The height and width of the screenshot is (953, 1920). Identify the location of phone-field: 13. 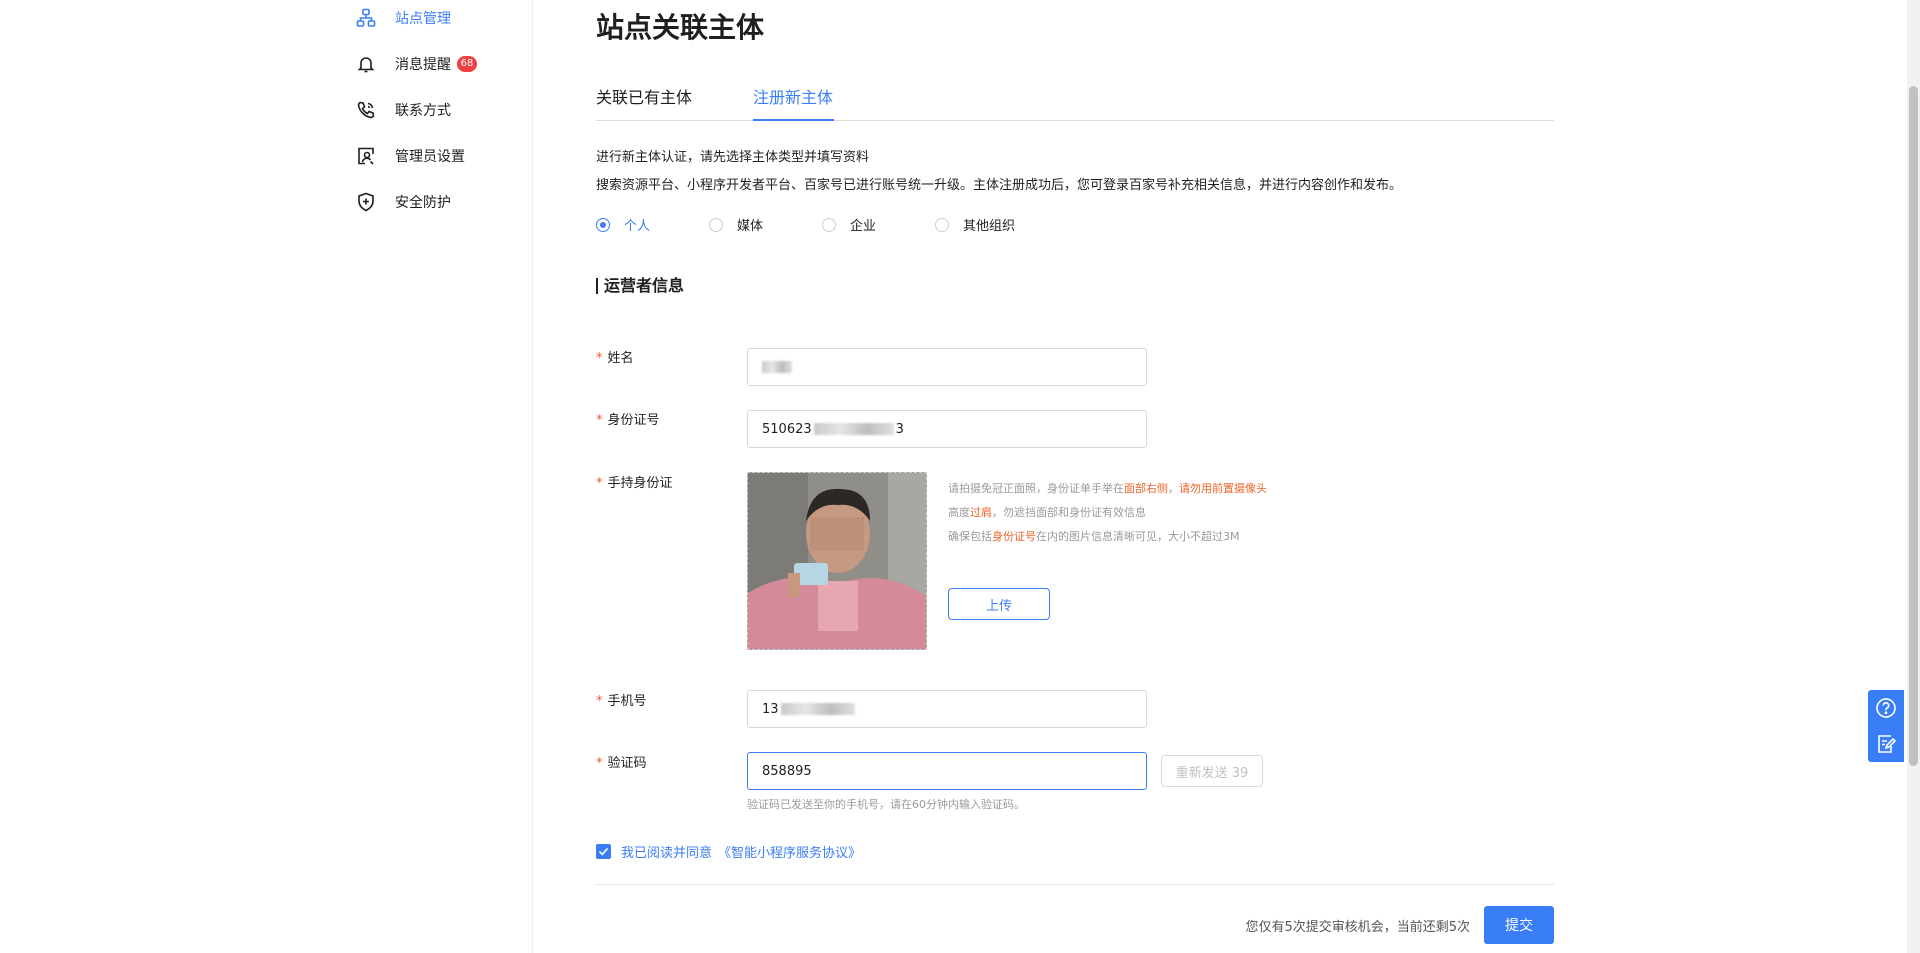
(947, 709).